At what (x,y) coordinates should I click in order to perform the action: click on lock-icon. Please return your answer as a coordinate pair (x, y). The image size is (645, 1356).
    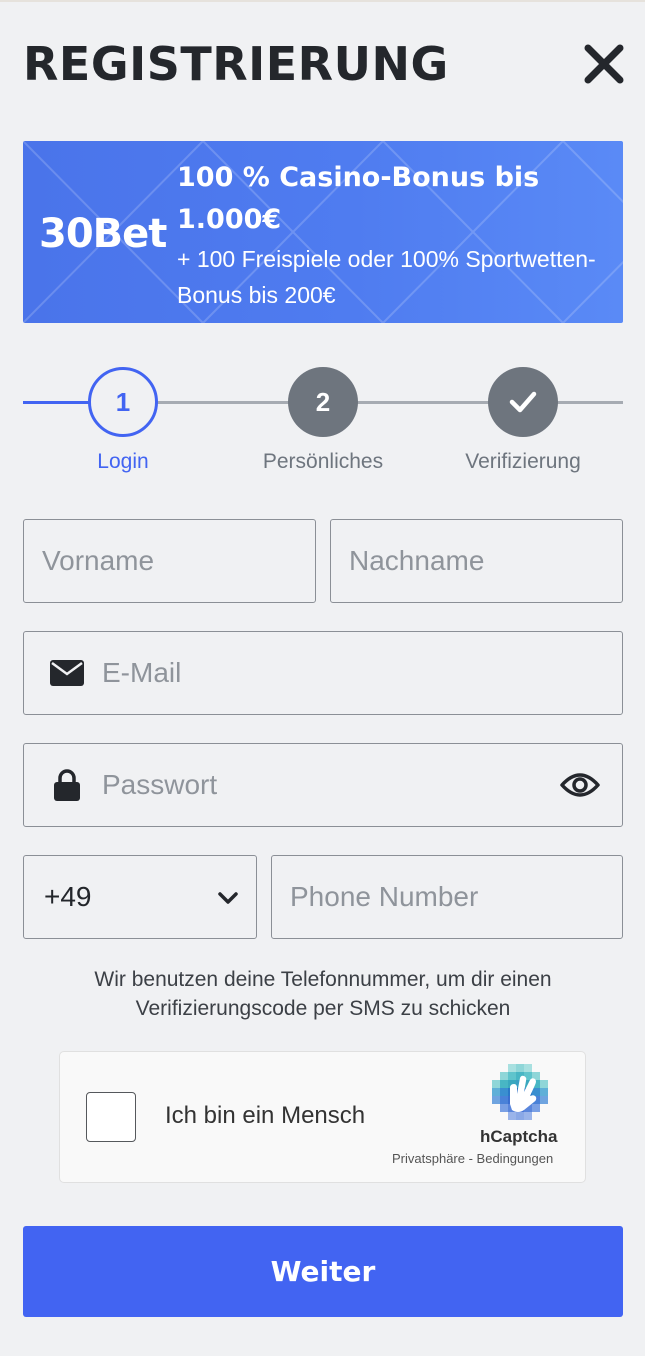
    Looking at the image, I should click on (67, 785).